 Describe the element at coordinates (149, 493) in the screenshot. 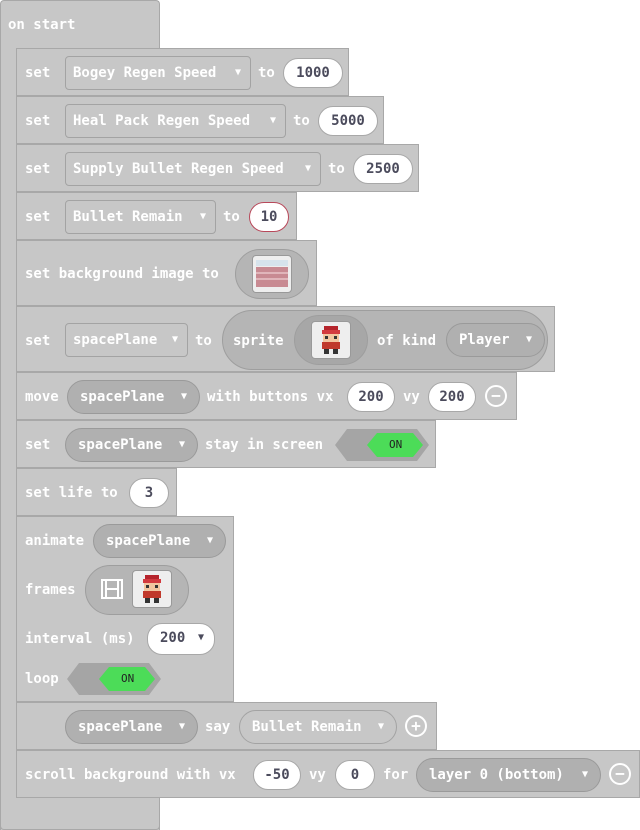

I see `life-value-input: 3` at that location.